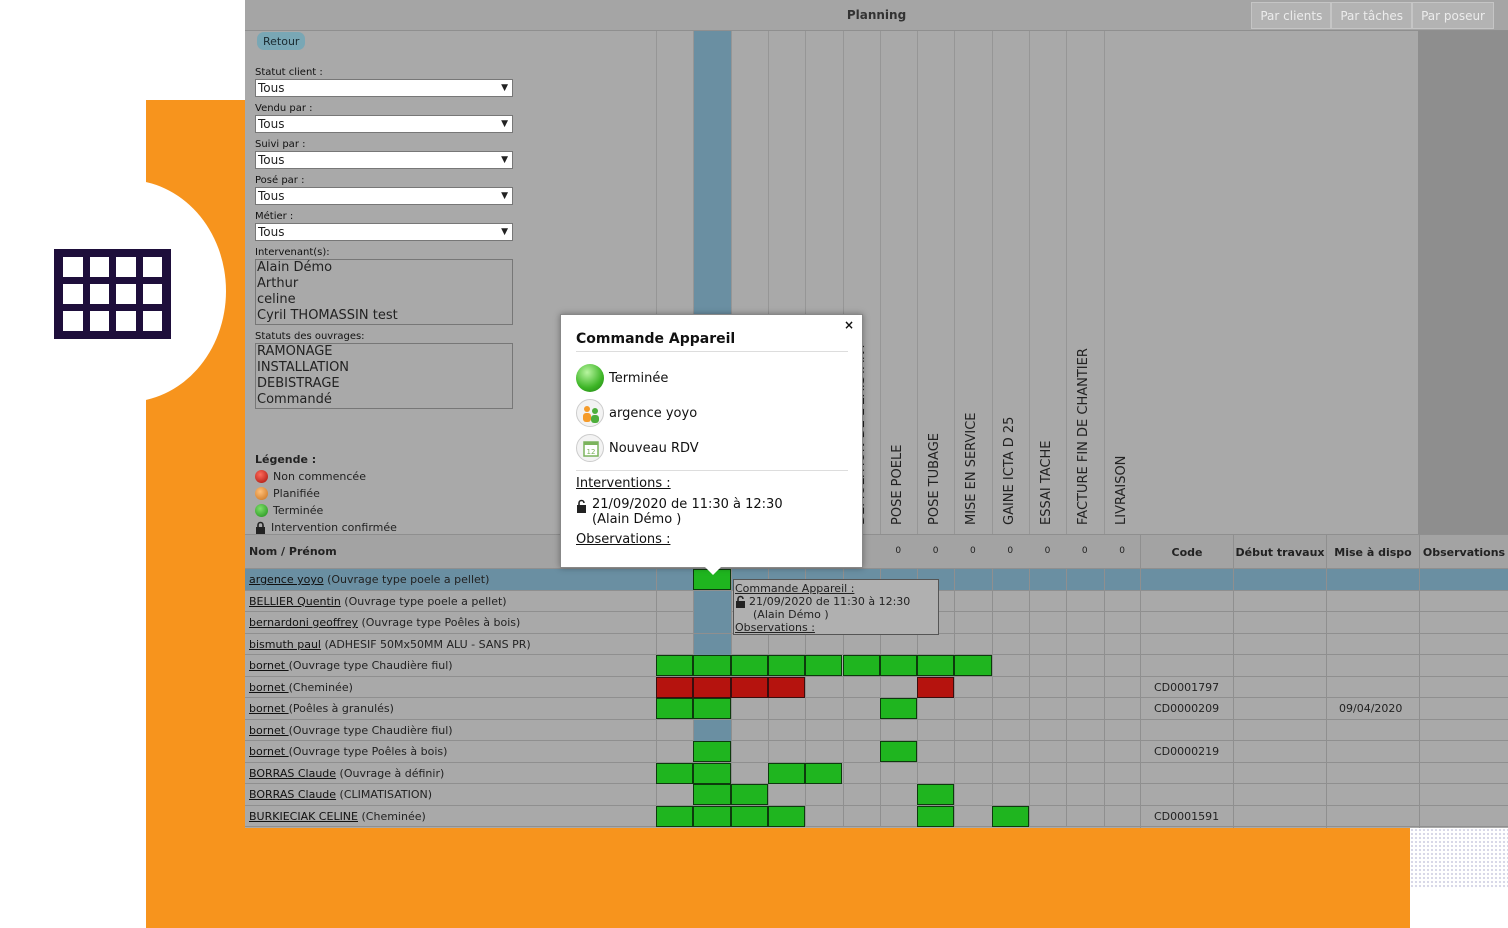 Image resolution: width=1508 pixels, height=928 pixels. What do you see at coordinates (1453, 15) in the screenshot?
I see `tab-par-poseur: Par poseur` at bounding box center [1453, 15].